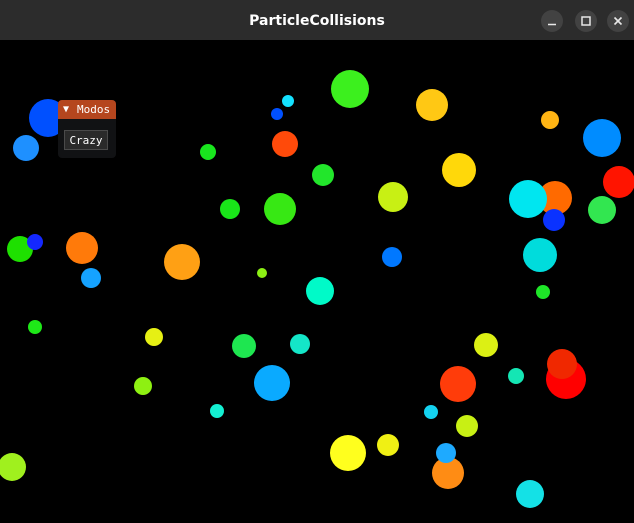  What do you see at coordinates (87, 129) in the screenshot?
I see `modos-panel: ▼ Modos Crazy` at bounding box center [87, 129].